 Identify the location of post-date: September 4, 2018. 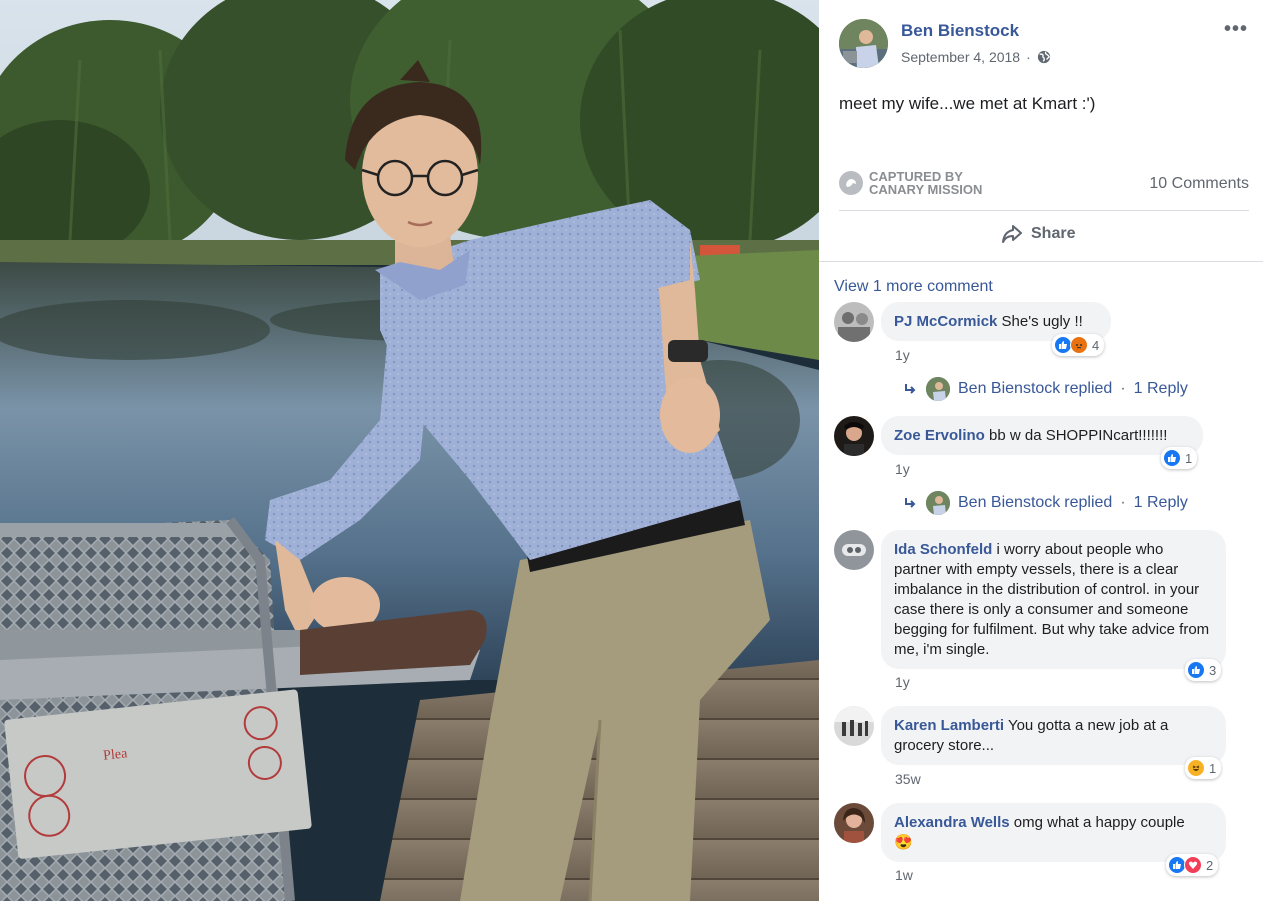
(960, 57).